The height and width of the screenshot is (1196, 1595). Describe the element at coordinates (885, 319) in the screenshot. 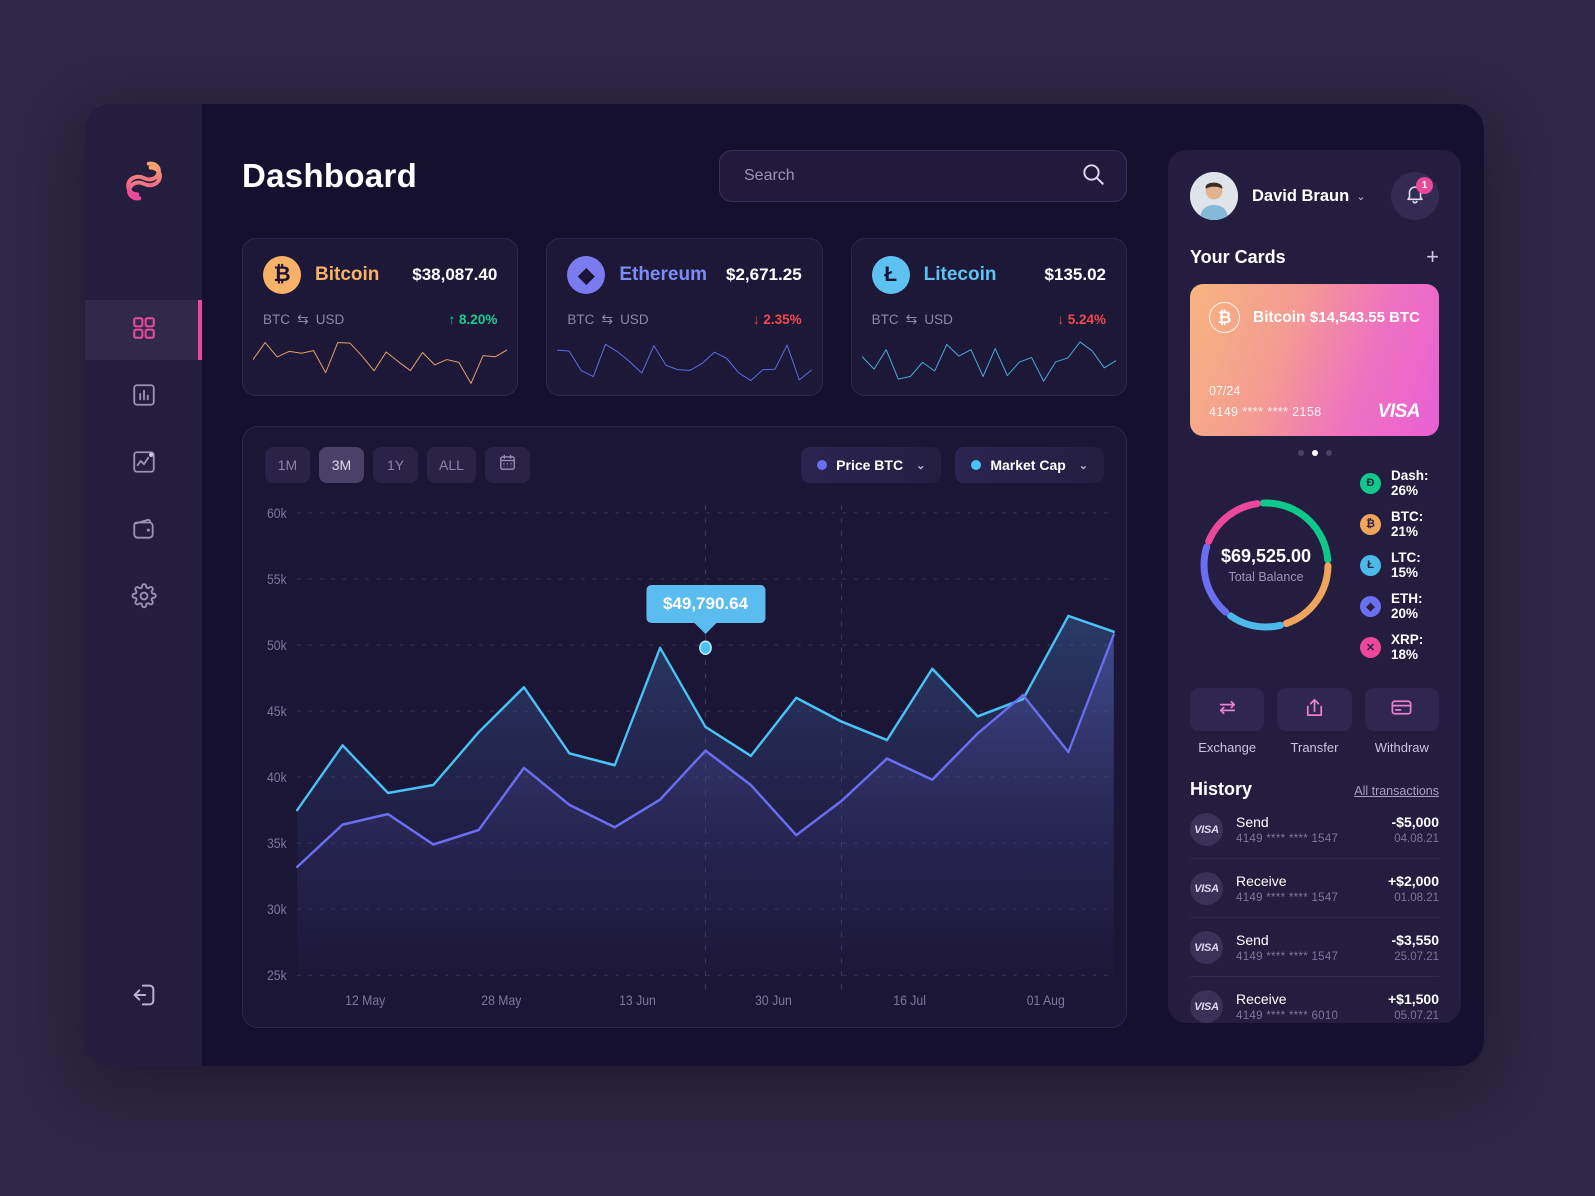

I see `coin-pair-from: BTC` at that location.